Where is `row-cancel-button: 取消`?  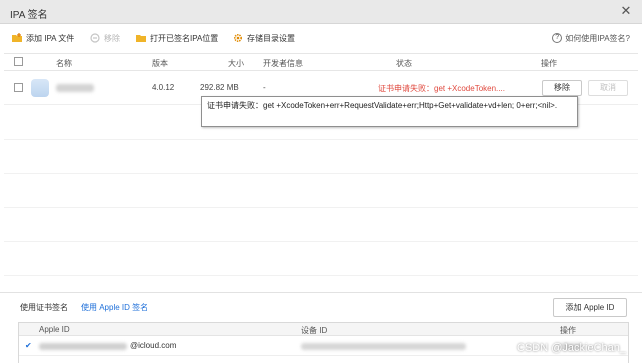 row-cancel-button: 取消 is located at coordinates (608, 88).